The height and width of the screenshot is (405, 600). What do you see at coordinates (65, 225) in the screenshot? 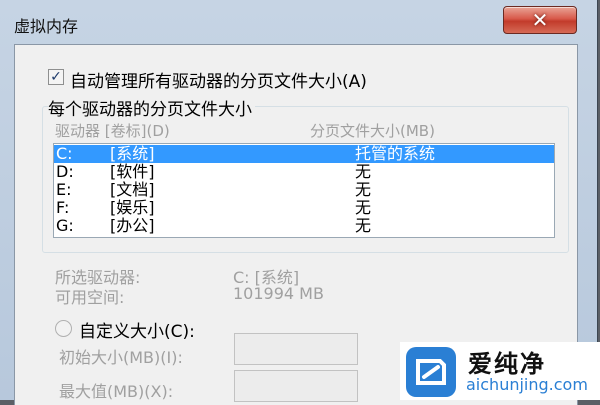
I see `drive-letter: G:` at bounding box center [65, 225].